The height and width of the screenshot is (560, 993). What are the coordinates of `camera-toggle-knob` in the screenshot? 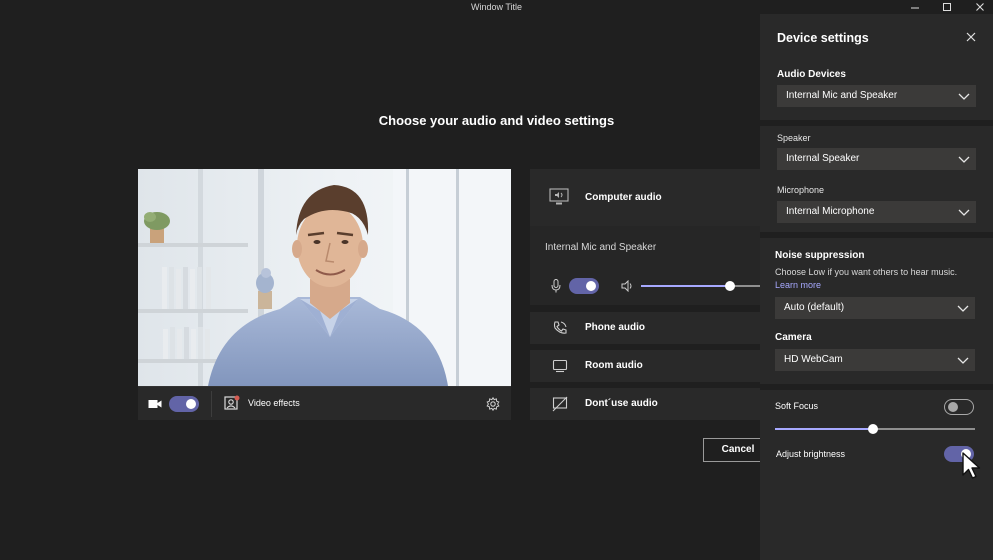 It's located at (191, 404).